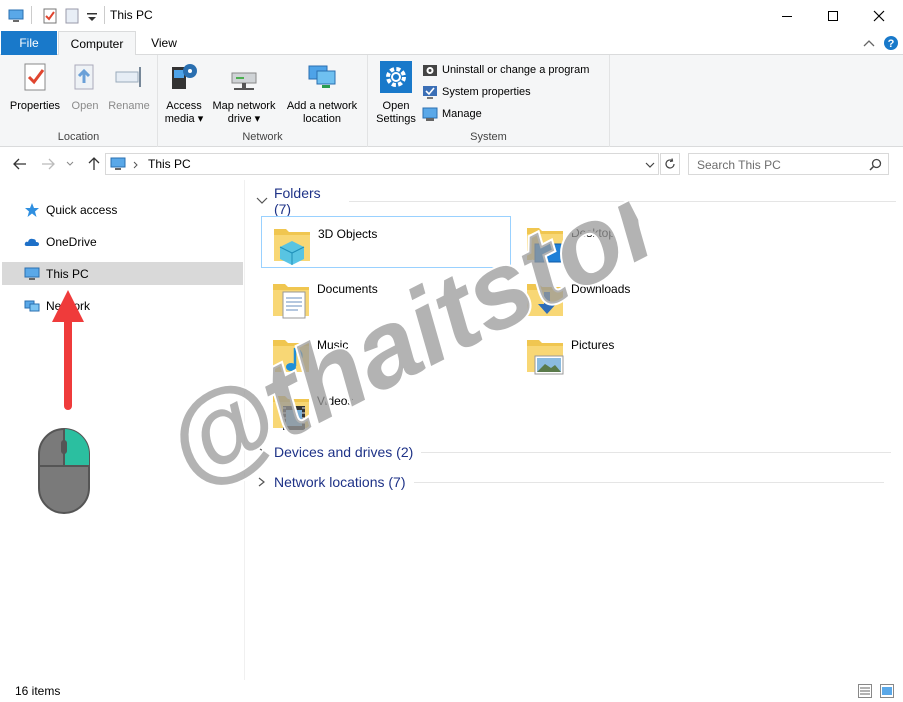  What do you see at coordinates (322, 93) in the screenshot?
I see `add-network-location-button: Add a network location` at bounding box center [322, 93].